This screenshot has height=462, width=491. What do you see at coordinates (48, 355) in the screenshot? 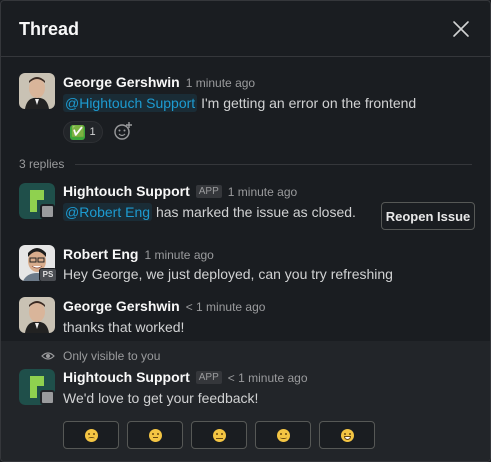
I see `eye-icon` at bounding box center [48, 355].